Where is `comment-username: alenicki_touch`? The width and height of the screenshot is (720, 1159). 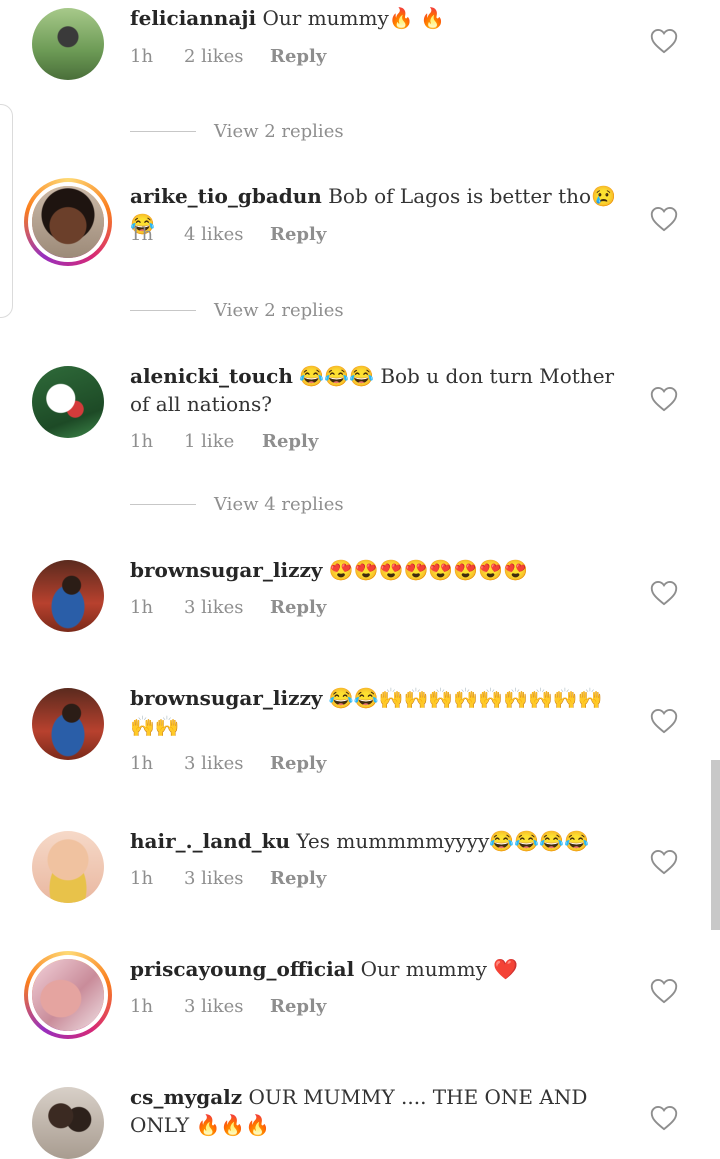 comment-username: alenicki_touch is located at coordinates (211, 376).